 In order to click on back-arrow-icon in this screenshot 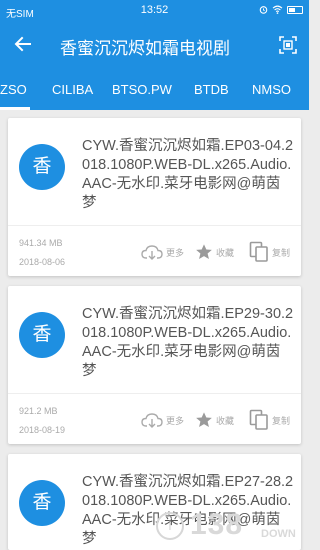, I will do `click(23, 44)`.